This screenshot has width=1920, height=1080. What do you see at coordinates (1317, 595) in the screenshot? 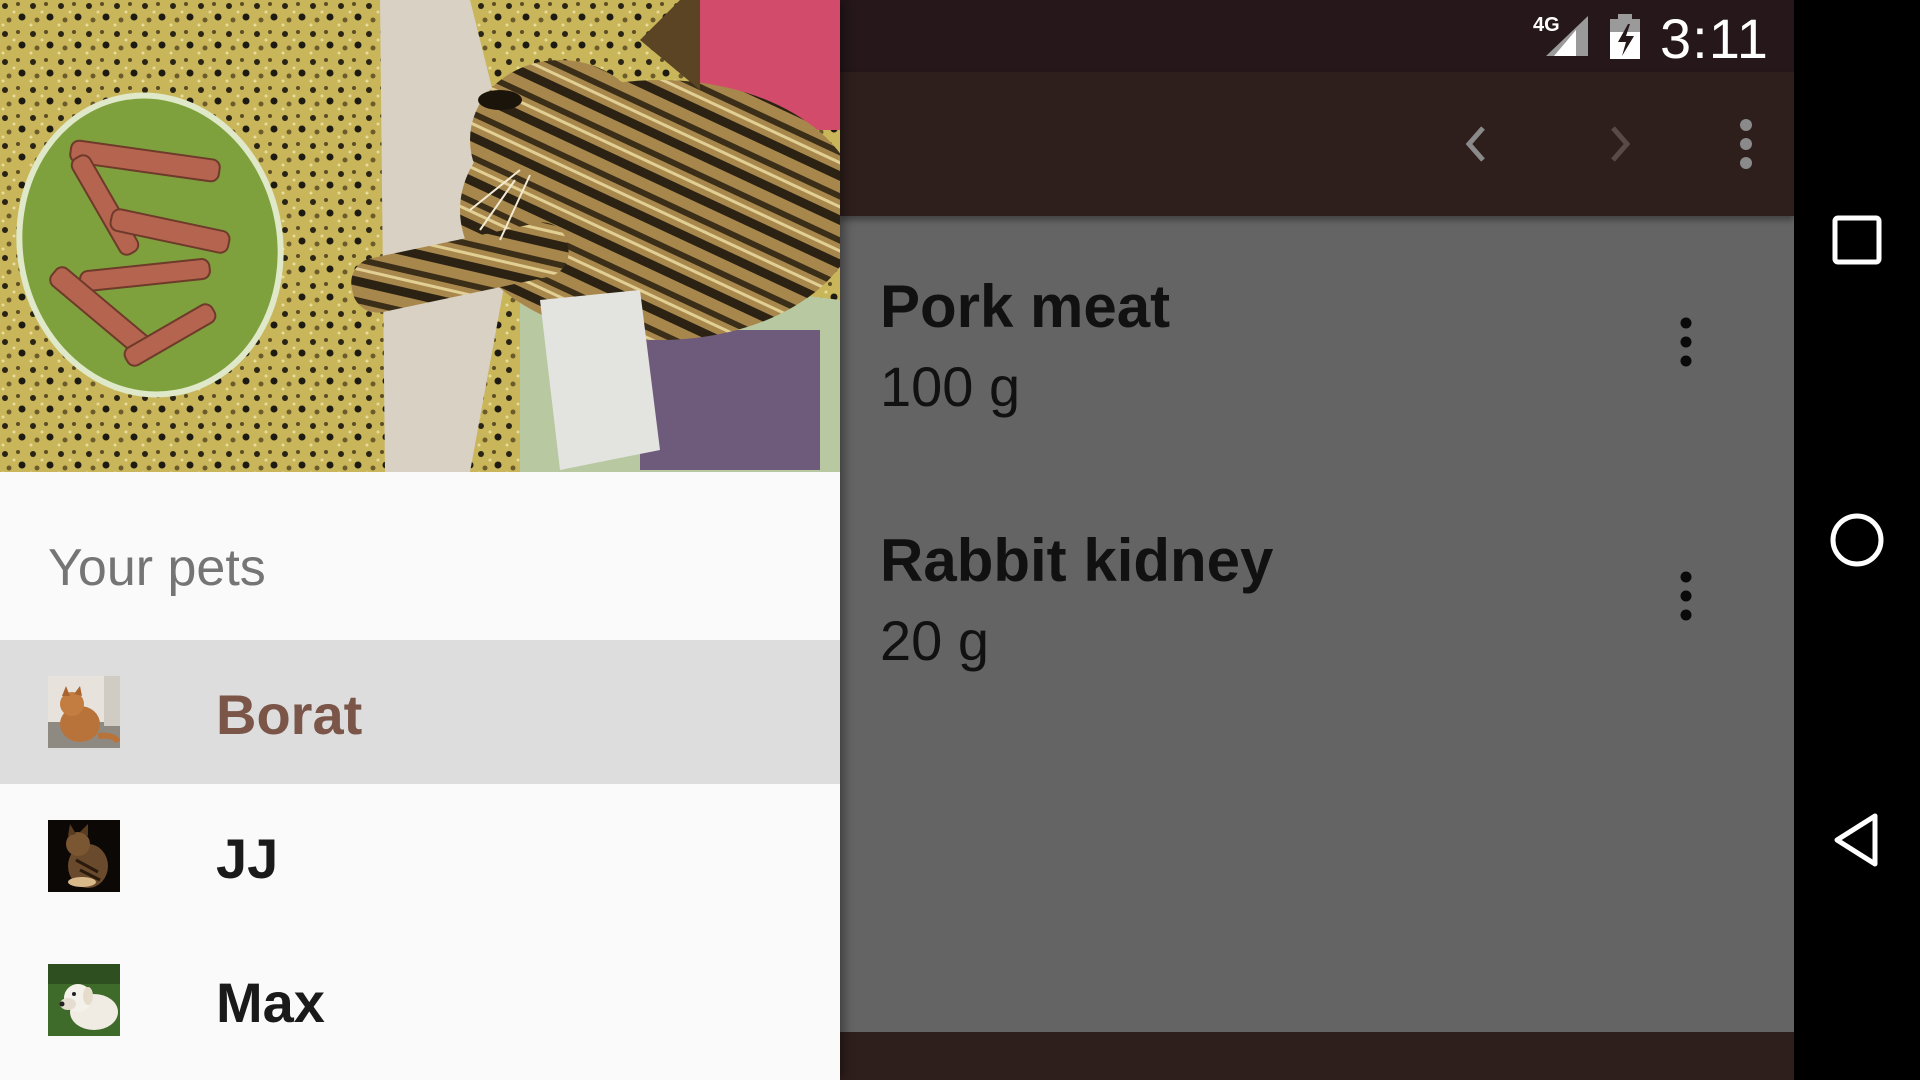
I see `food-item: Rabbit kidney 20 g` at bounding box center [1317, 595].